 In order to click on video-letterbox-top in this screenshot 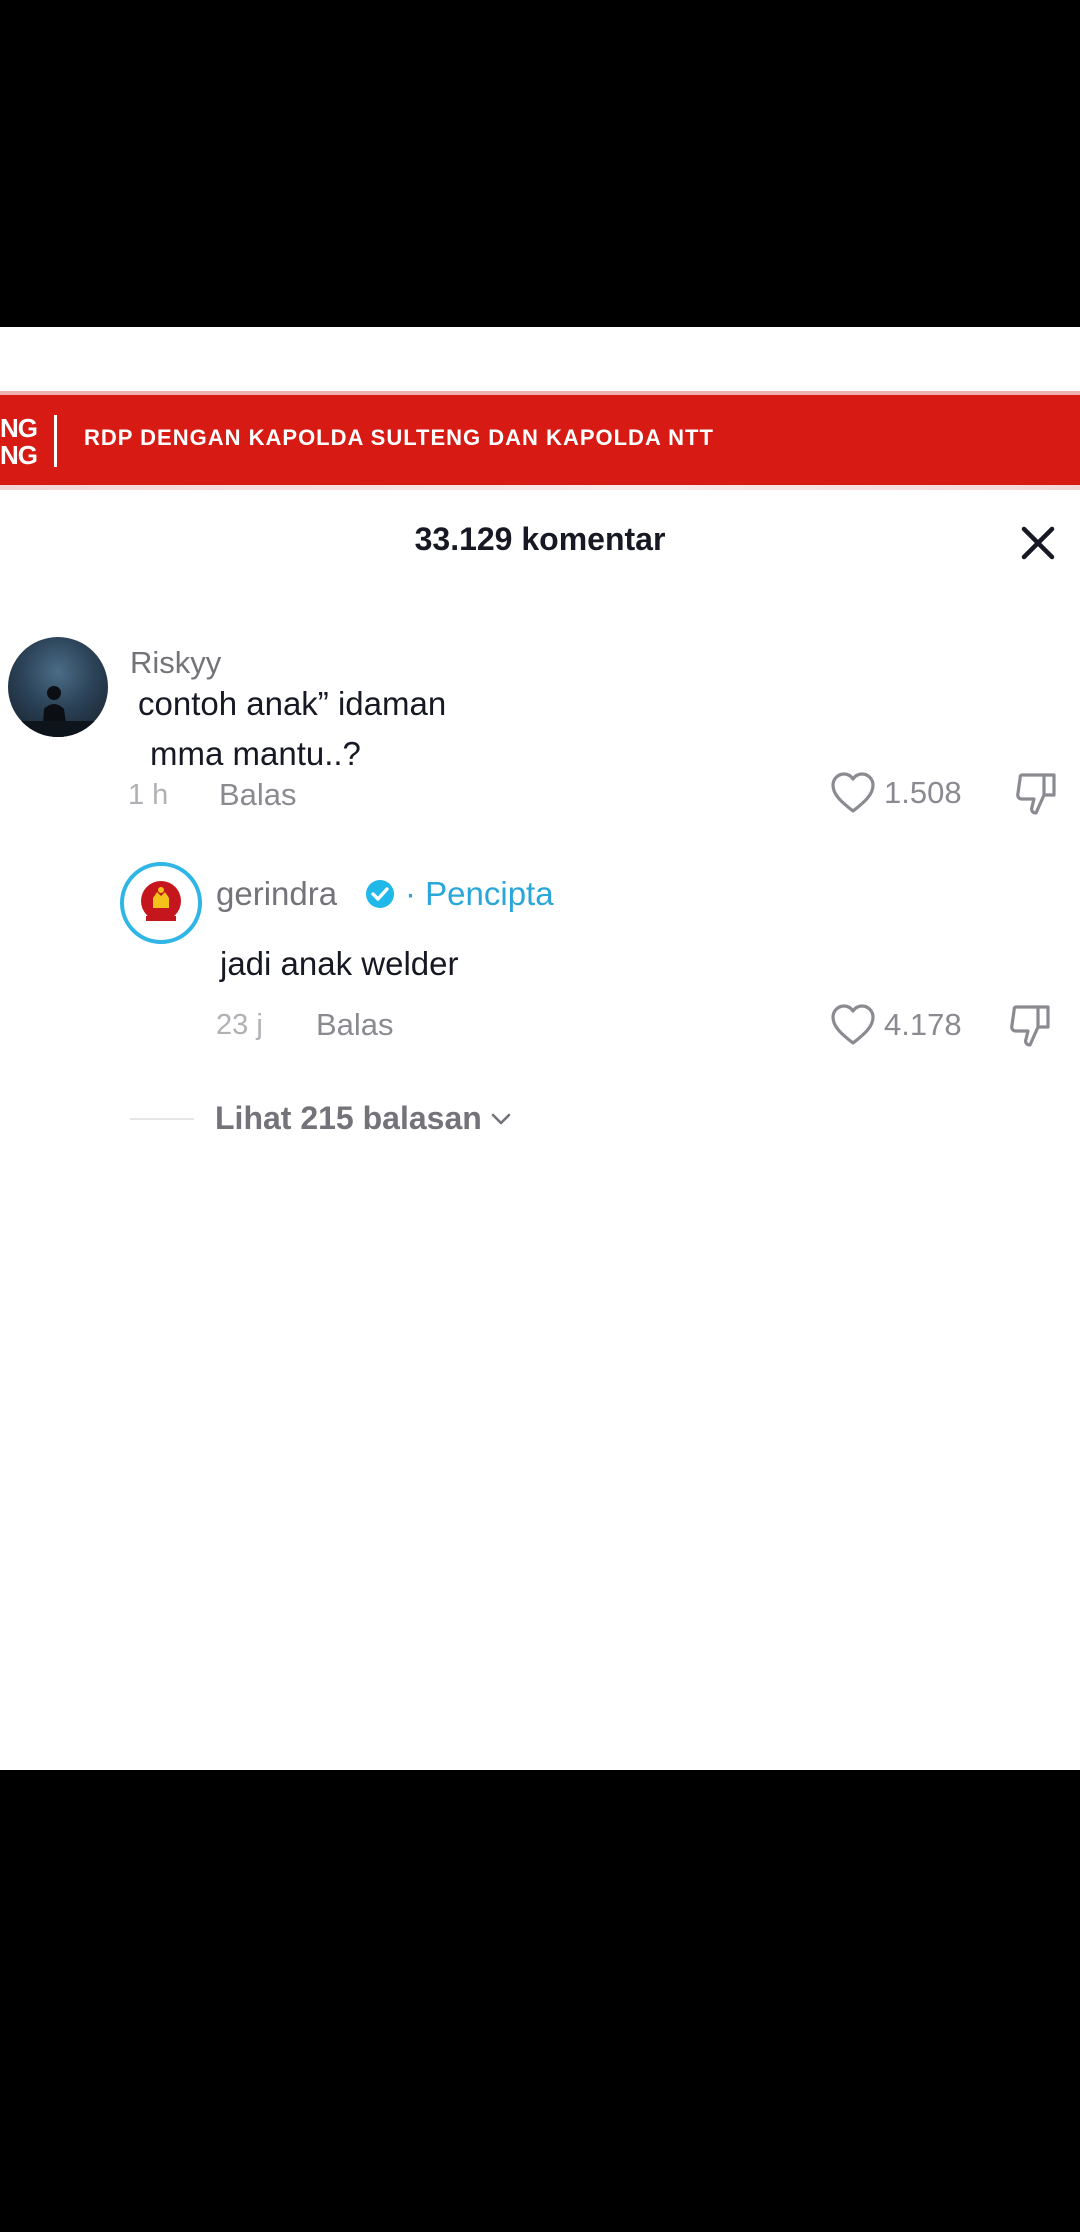, I will do `click(540, 163)`.